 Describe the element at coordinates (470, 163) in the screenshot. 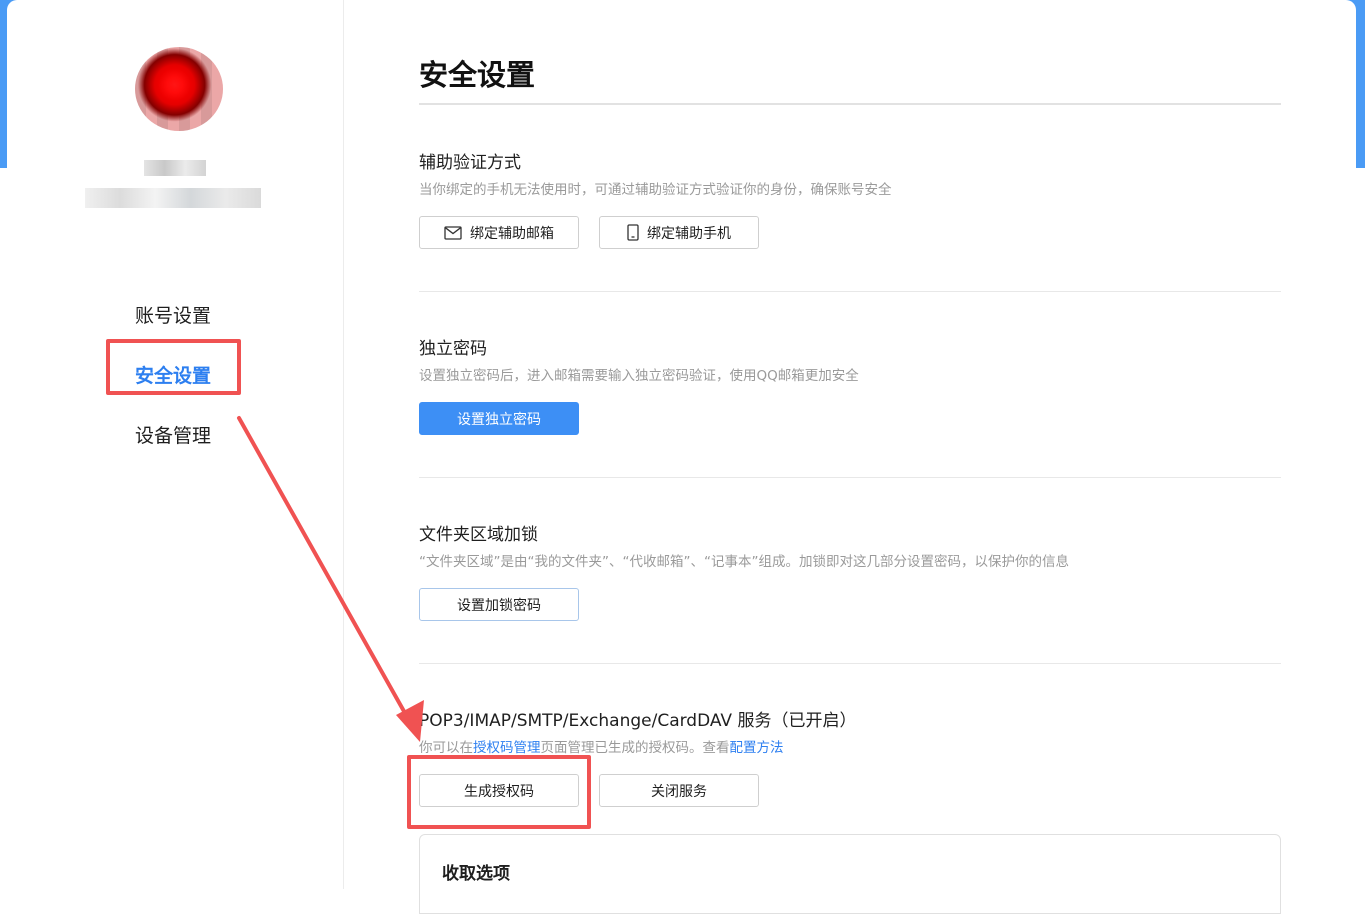

I see `aux-verify-title: 辅助验证方式` at that location.